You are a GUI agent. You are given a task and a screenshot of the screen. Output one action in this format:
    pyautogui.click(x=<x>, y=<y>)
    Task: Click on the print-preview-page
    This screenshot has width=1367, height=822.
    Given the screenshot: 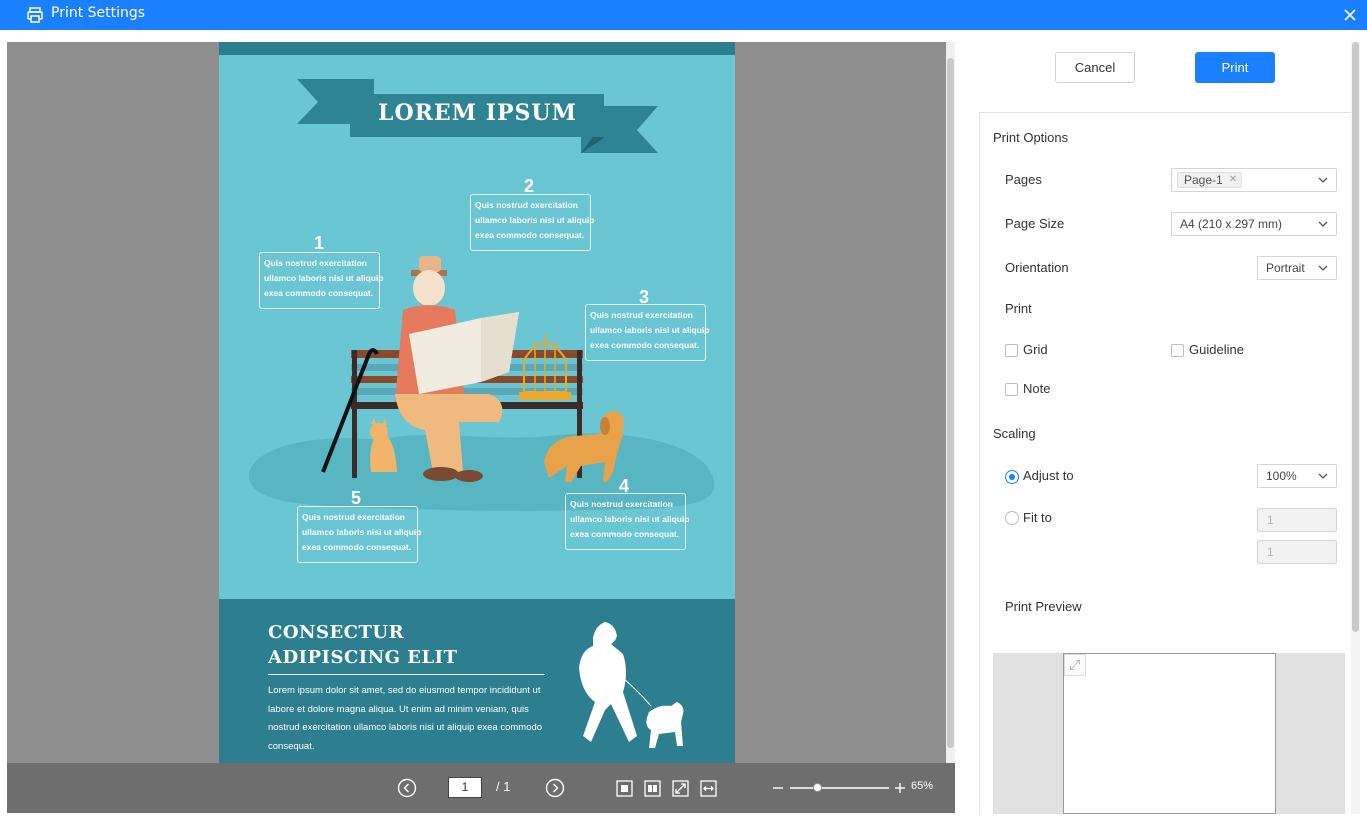 What is the action you would take?
    pyautogui.click(x=1169, y=733)
    